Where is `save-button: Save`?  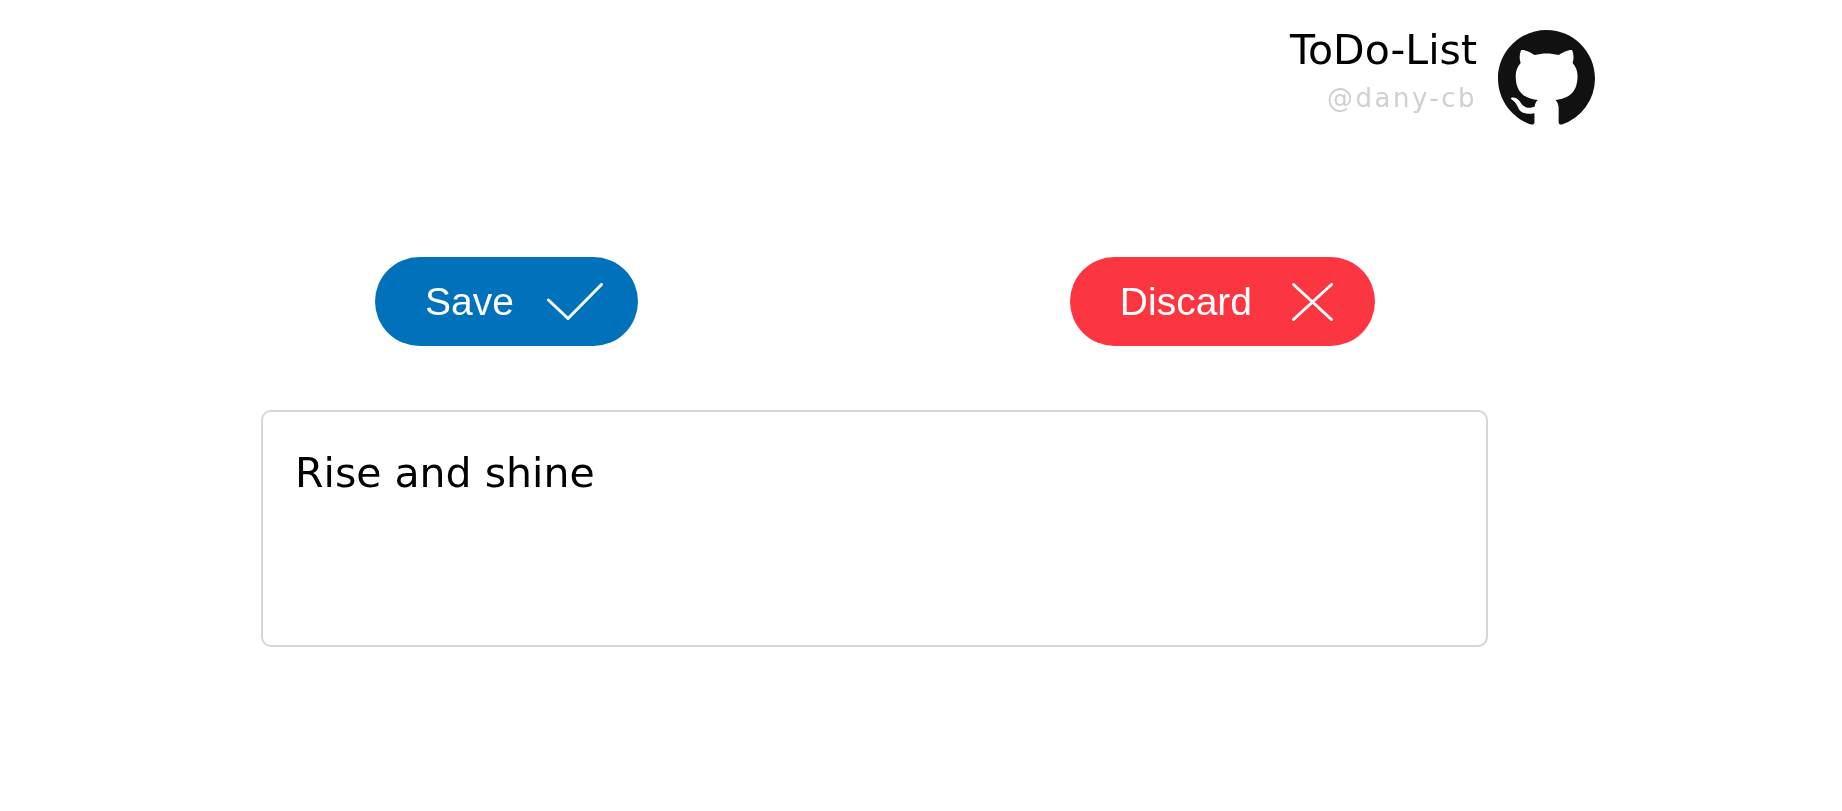 save-button: Save is located at coordinates (506, 301).